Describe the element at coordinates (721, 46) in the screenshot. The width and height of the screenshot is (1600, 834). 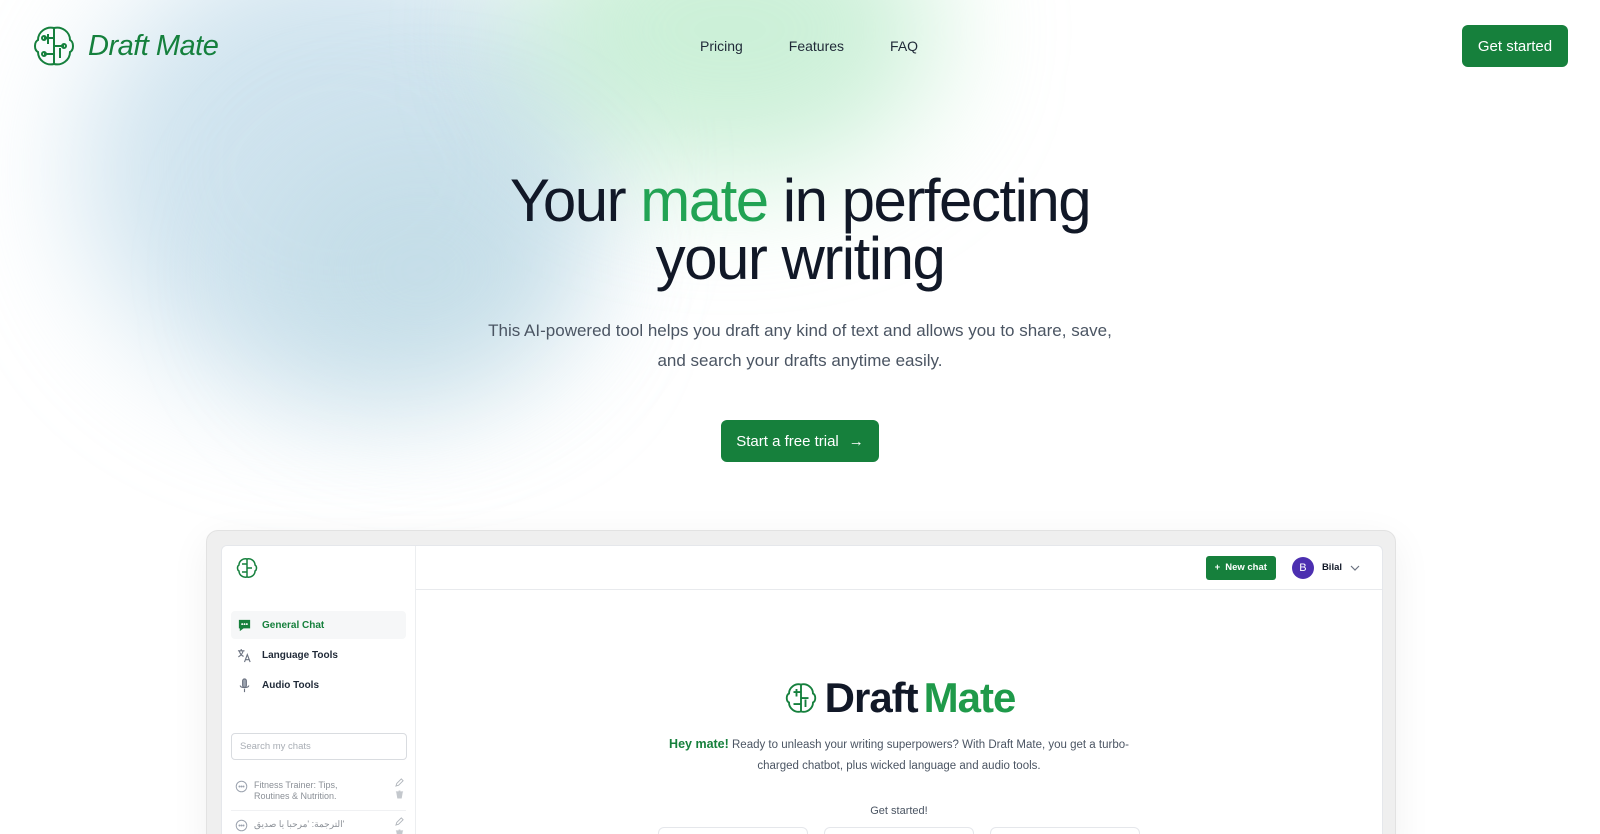
I see `nav-pricing: Pricing` at that location.